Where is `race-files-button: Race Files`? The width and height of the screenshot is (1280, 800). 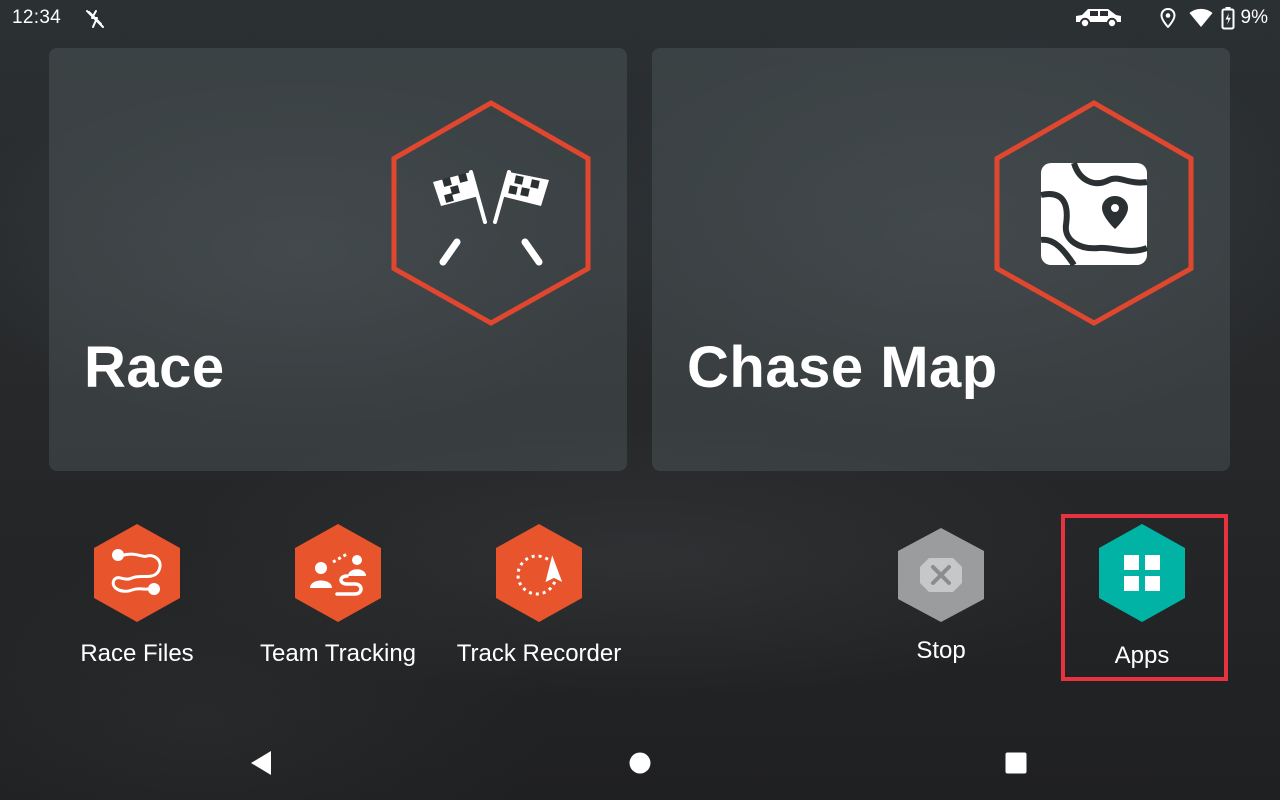
race-files-button: Race Files is located at coordinates (137, 597).